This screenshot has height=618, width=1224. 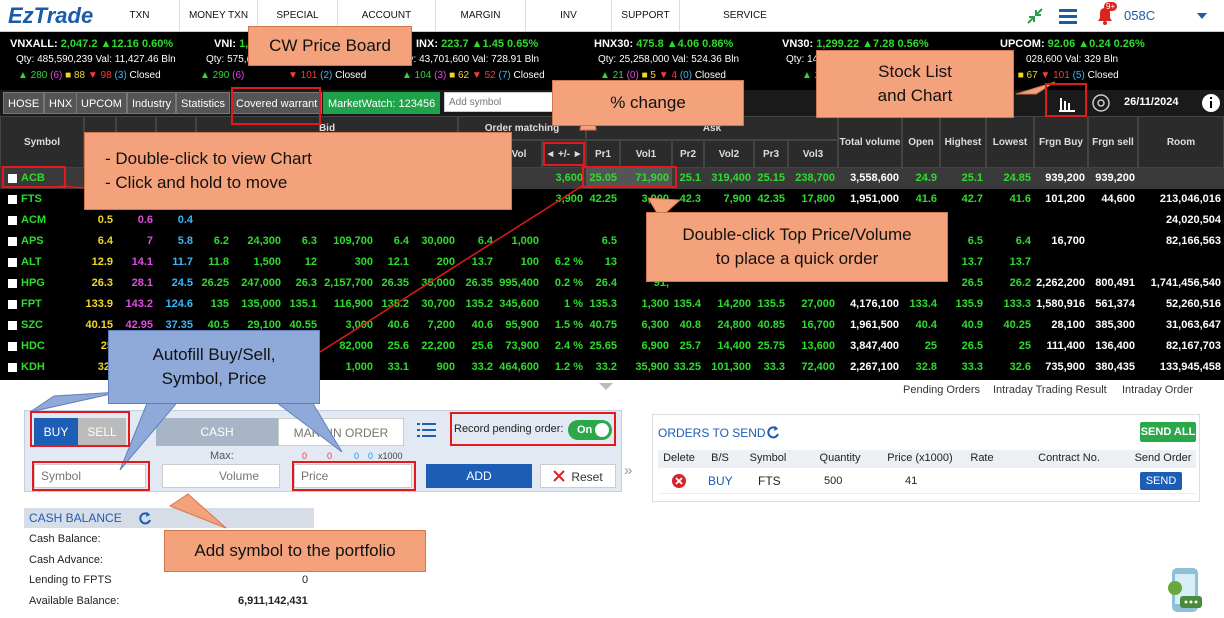 I want to click on cell-av3: 17,800, so click(x=813, y=199).